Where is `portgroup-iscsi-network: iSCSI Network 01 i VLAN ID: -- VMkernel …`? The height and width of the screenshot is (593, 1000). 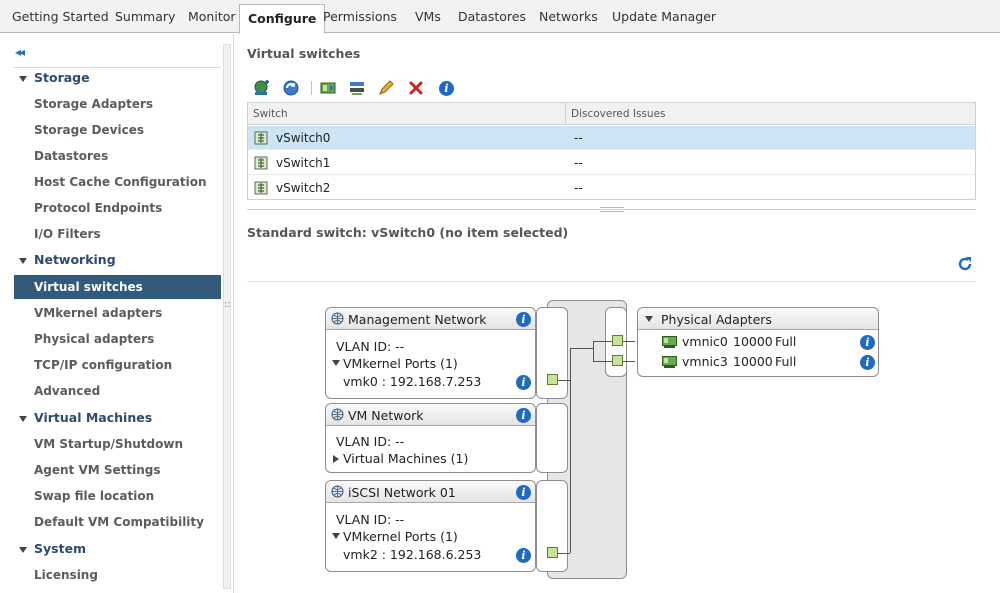 portgroup-iscsi-network: iSCSI Network 01 i VLAN ID: -- VMkernel … is located at coordinates (430, 526).